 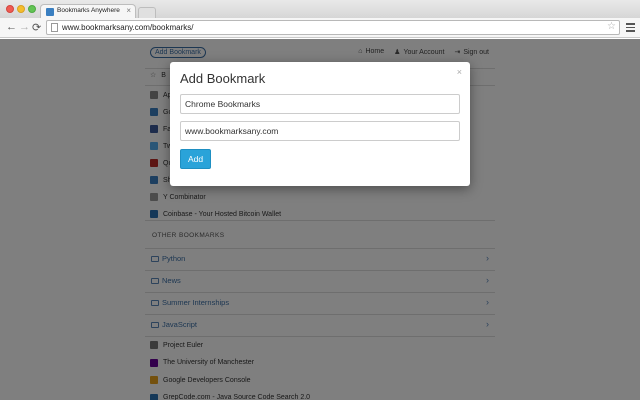 I want to click on minimize-window-button, so click(x=21, y=9).